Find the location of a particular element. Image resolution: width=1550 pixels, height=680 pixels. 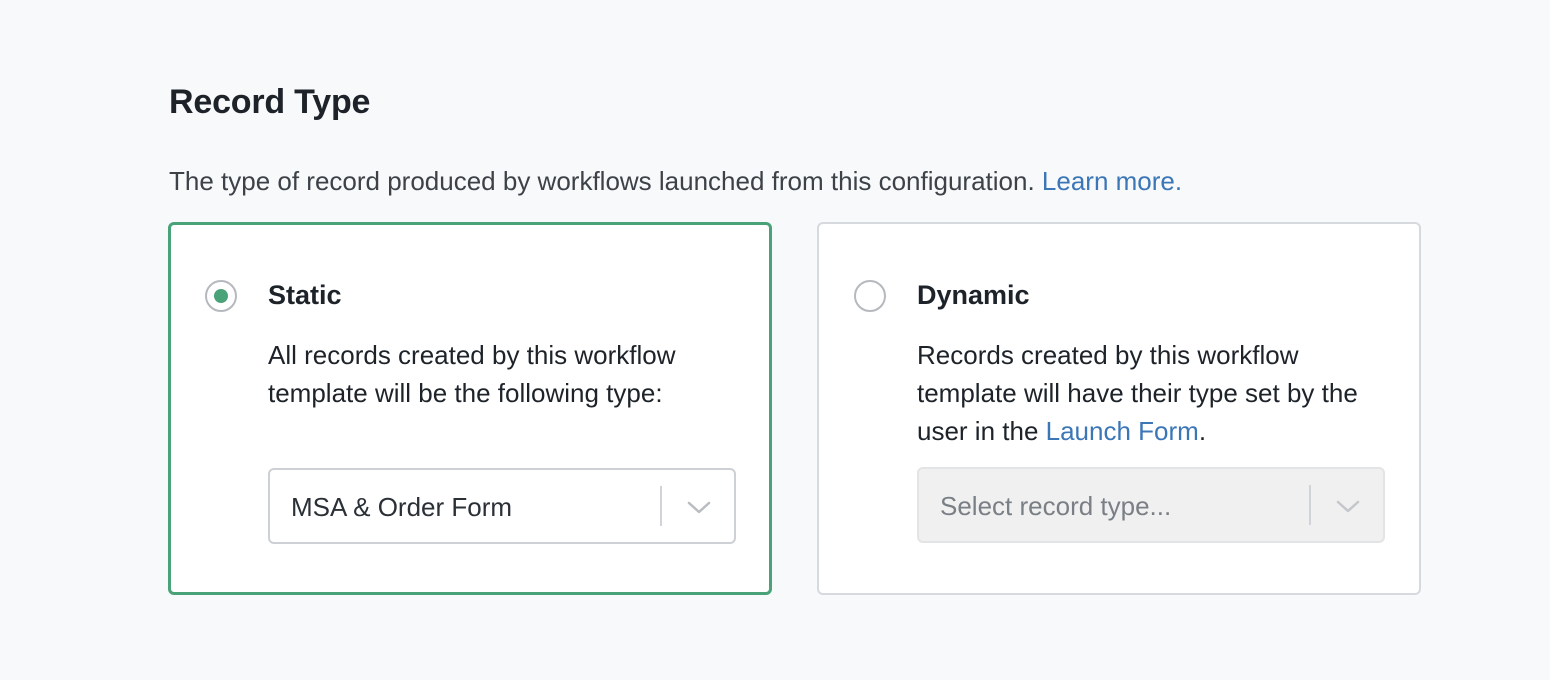

record-type-select: MSA & Order Form is located at coordinates (502, 506).